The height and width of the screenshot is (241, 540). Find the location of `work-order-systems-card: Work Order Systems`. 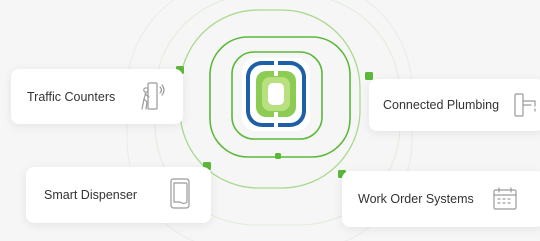

work-order-systems-card: Work Order Systems is located at coordinates (441, 199).